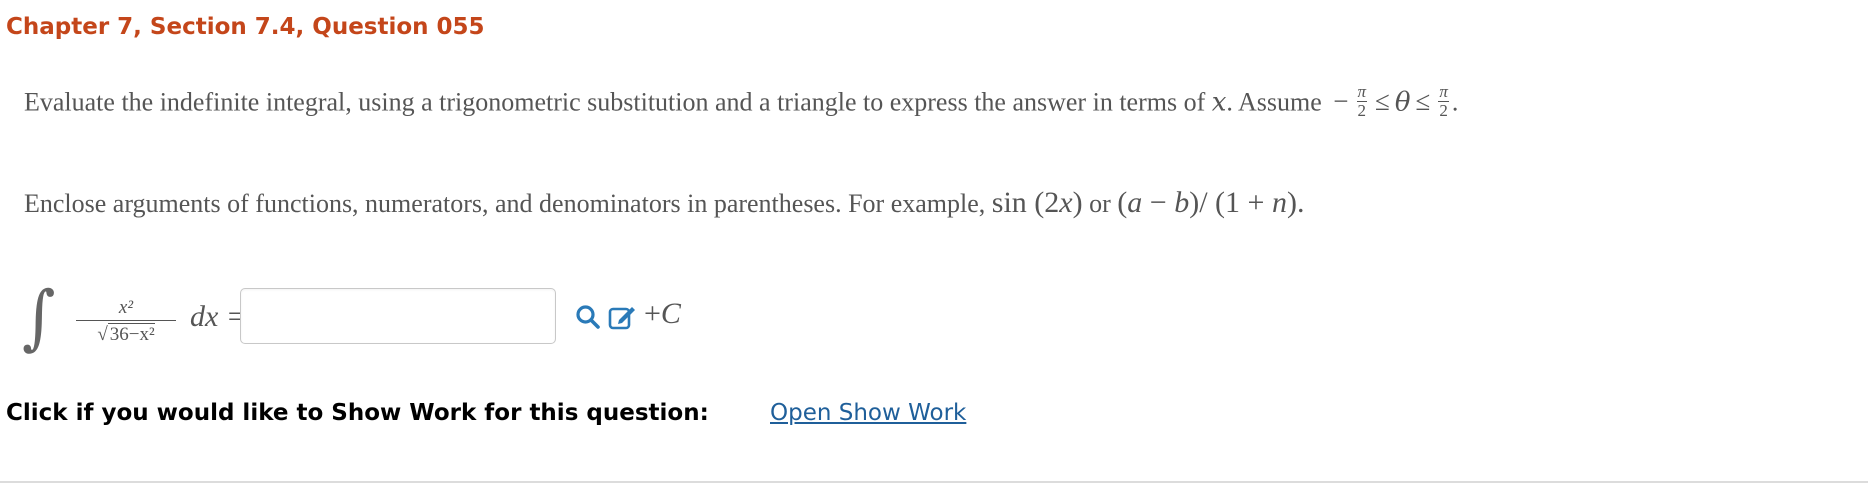 The image size is (1868, 484). What do you see at coordinates (868, 413) in the screenshot?
I see `open-show-work-link: Open Show Work` at bounding box center [868, 413].